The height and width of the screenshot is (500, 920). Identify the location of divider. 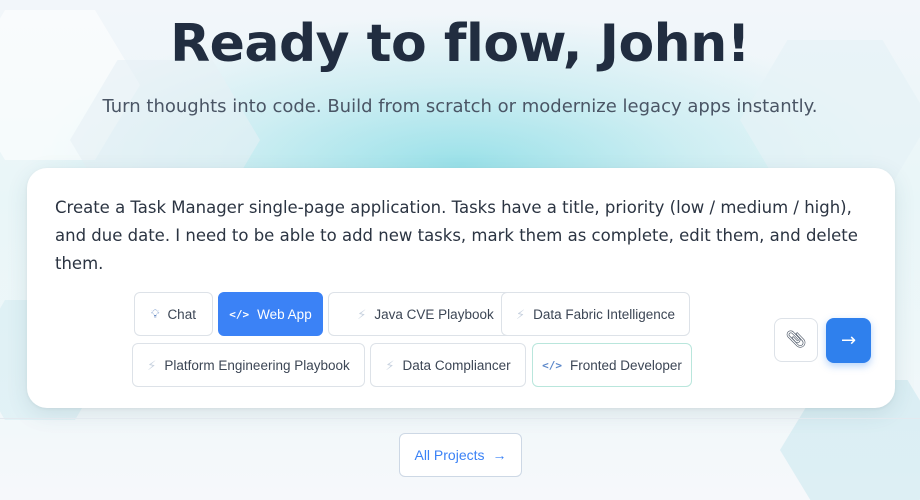
(460, 418).